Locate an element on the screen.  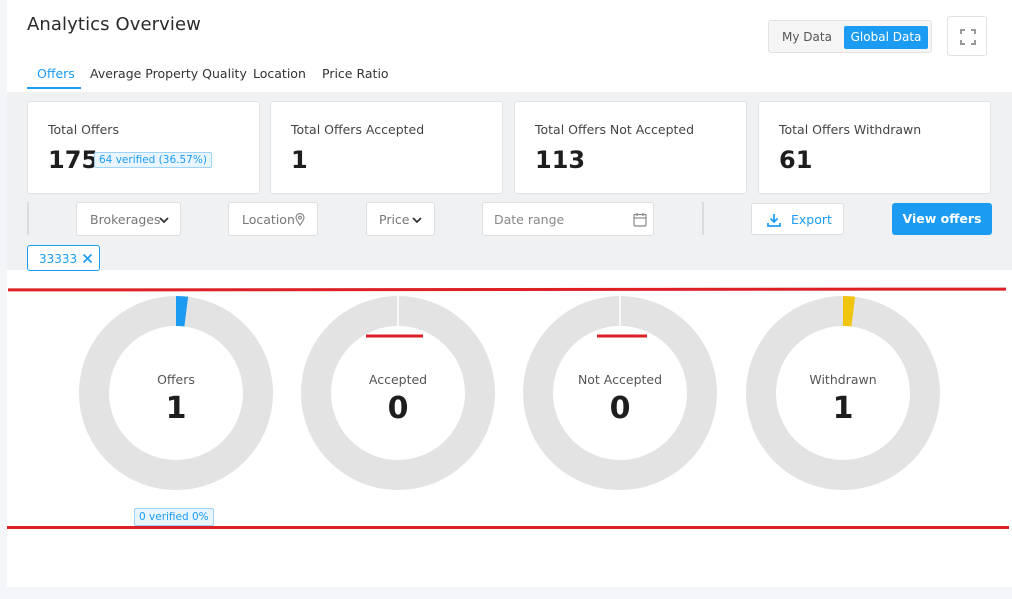
data-scope-toggle: My Data Global Data is located at coordinates (850, 36).